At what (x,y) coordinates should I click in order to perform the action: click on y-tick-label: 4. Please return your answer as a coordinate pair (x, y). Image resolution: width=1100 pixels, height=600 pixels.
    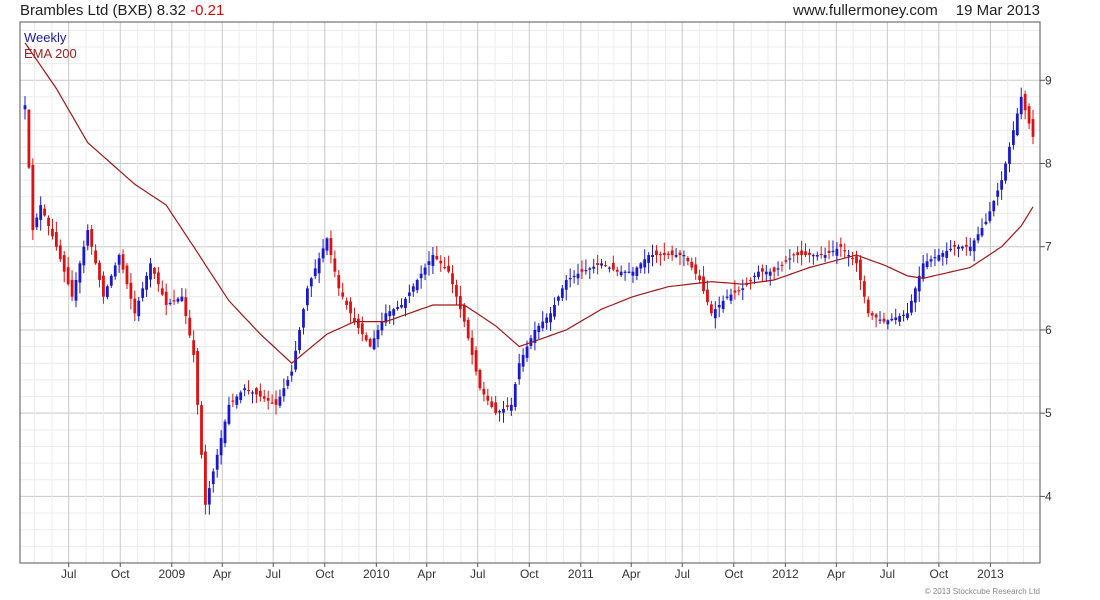
    Looking at the image, I should click on (1048, 496).